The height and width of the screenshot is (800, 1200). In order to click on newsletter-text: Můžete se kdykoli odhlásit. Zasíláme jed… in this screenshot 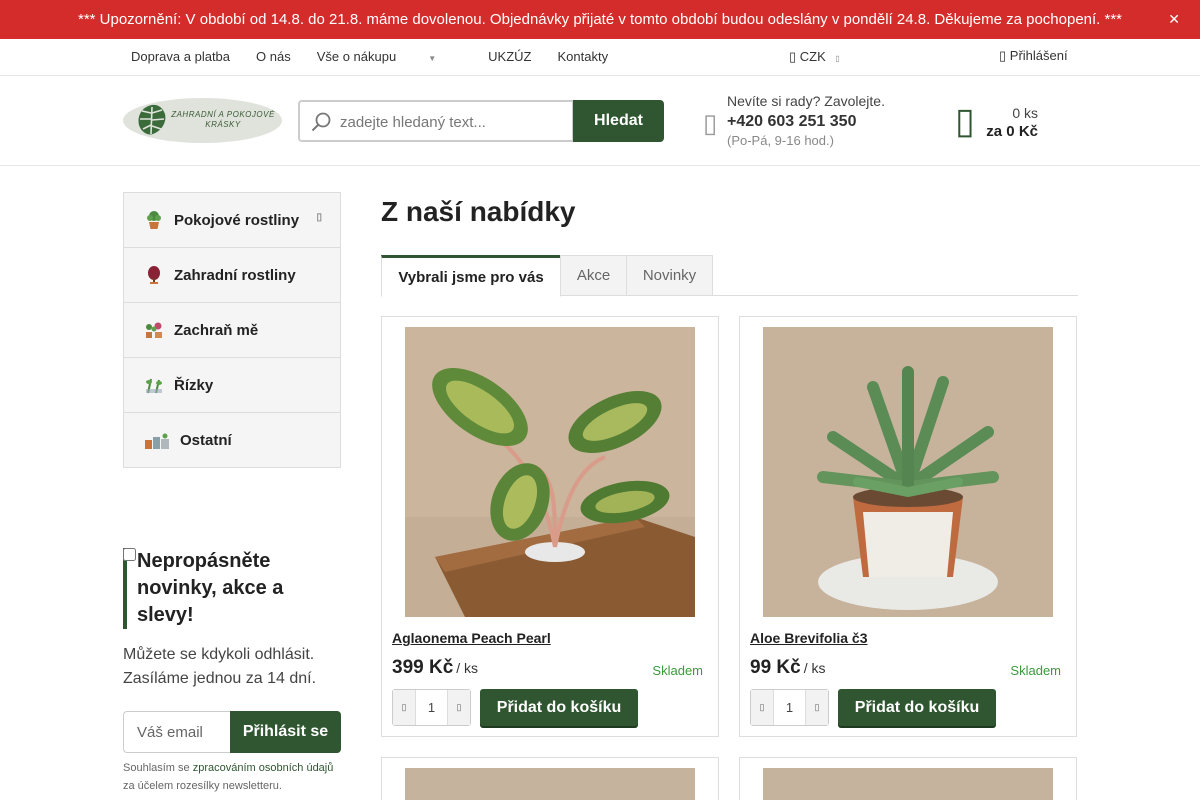, I will do `click(220, 666)`.